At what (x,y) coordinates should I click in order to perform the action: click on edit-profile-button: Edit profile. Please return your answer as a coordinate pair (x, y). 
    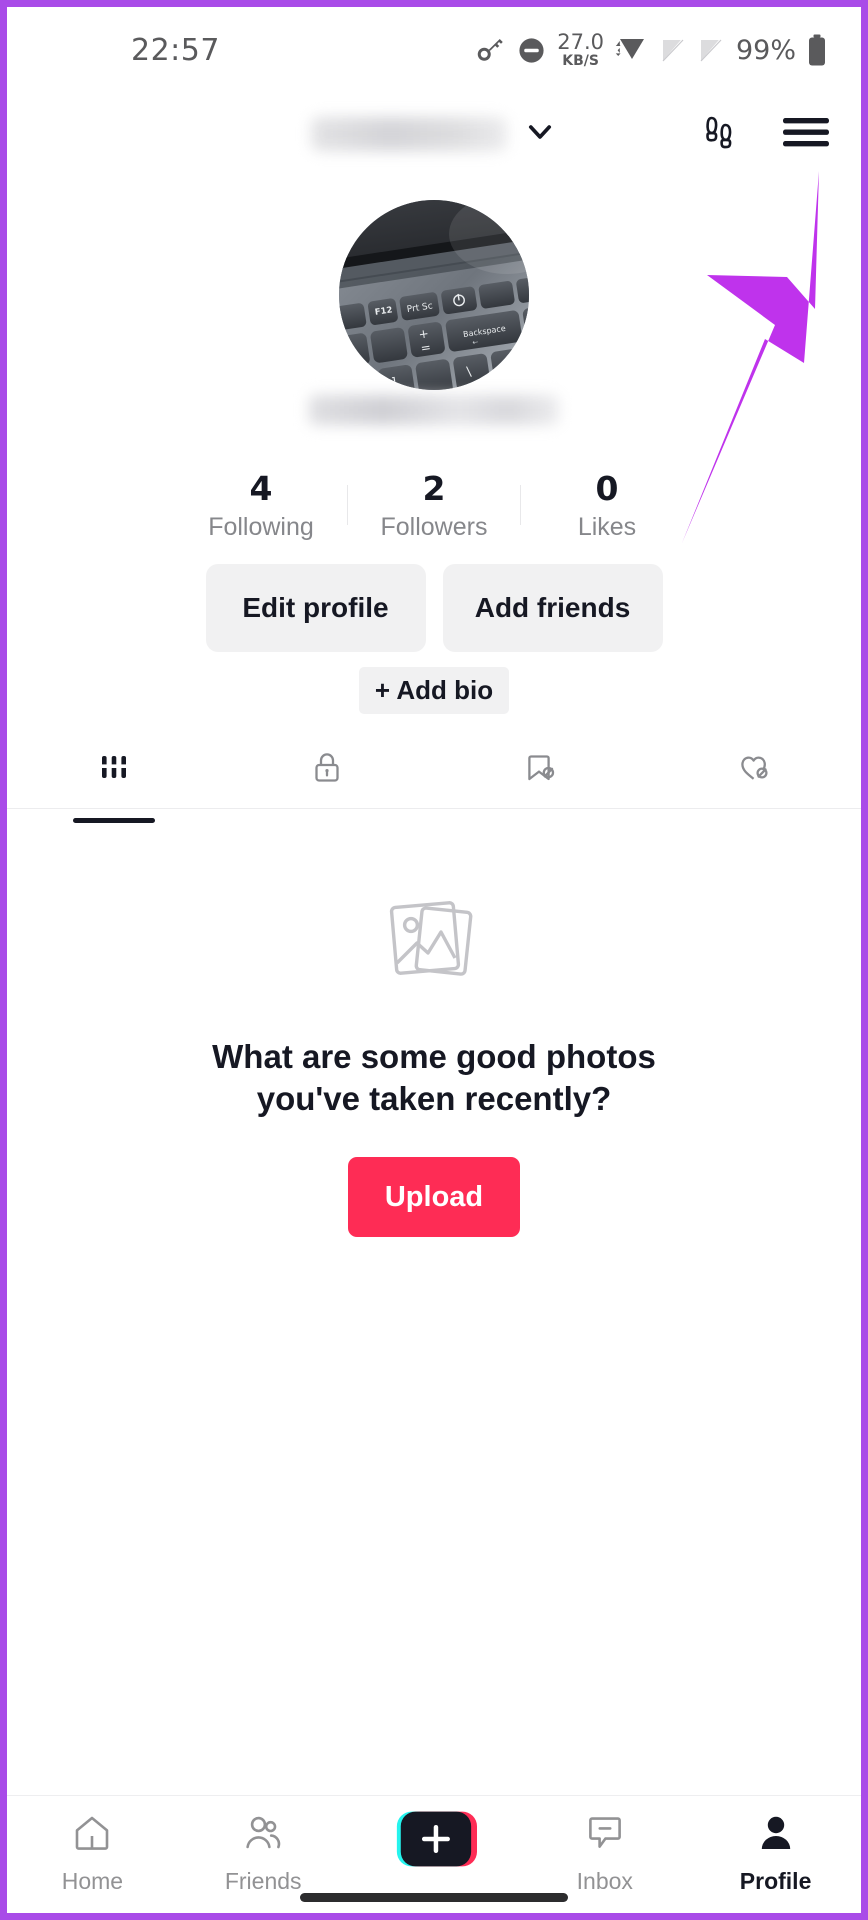
    Looking at the image, I should click on (315, 608).